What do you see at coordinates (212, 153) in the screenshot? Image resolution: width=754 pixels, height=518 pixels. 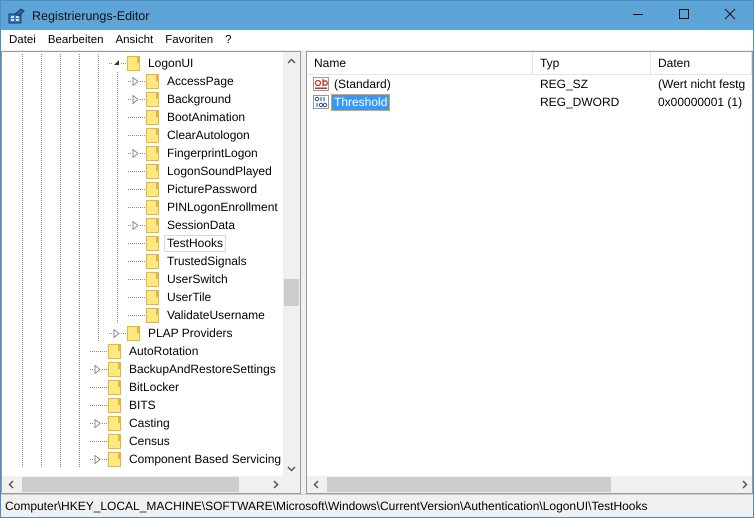 I see `tree-item: FingerprintLogon` at bounding box center [212, 153].